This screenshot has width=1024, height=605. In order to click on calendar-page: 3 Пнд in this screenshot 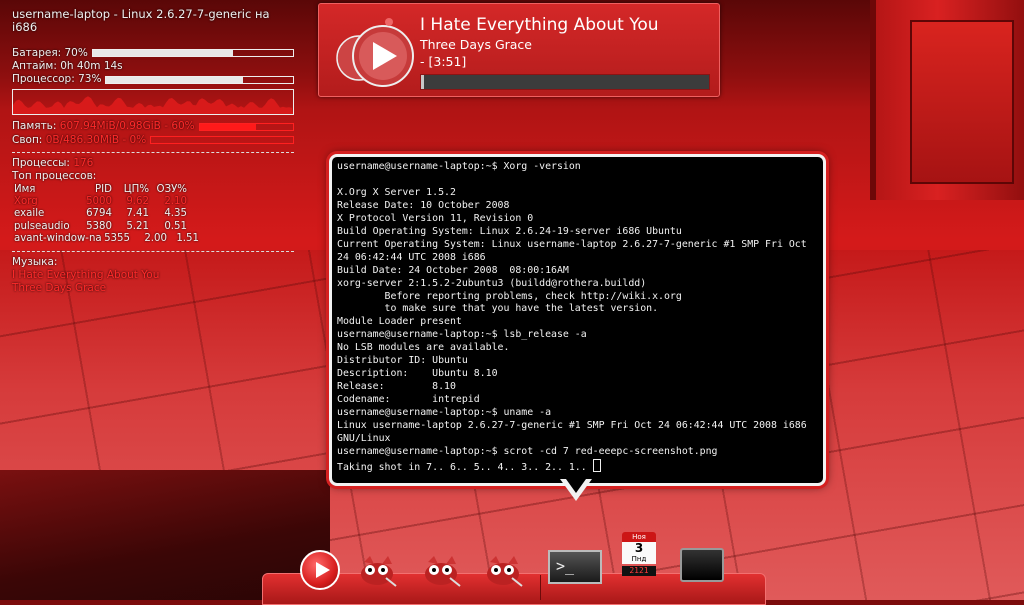, I will do `click(639, 553)`.